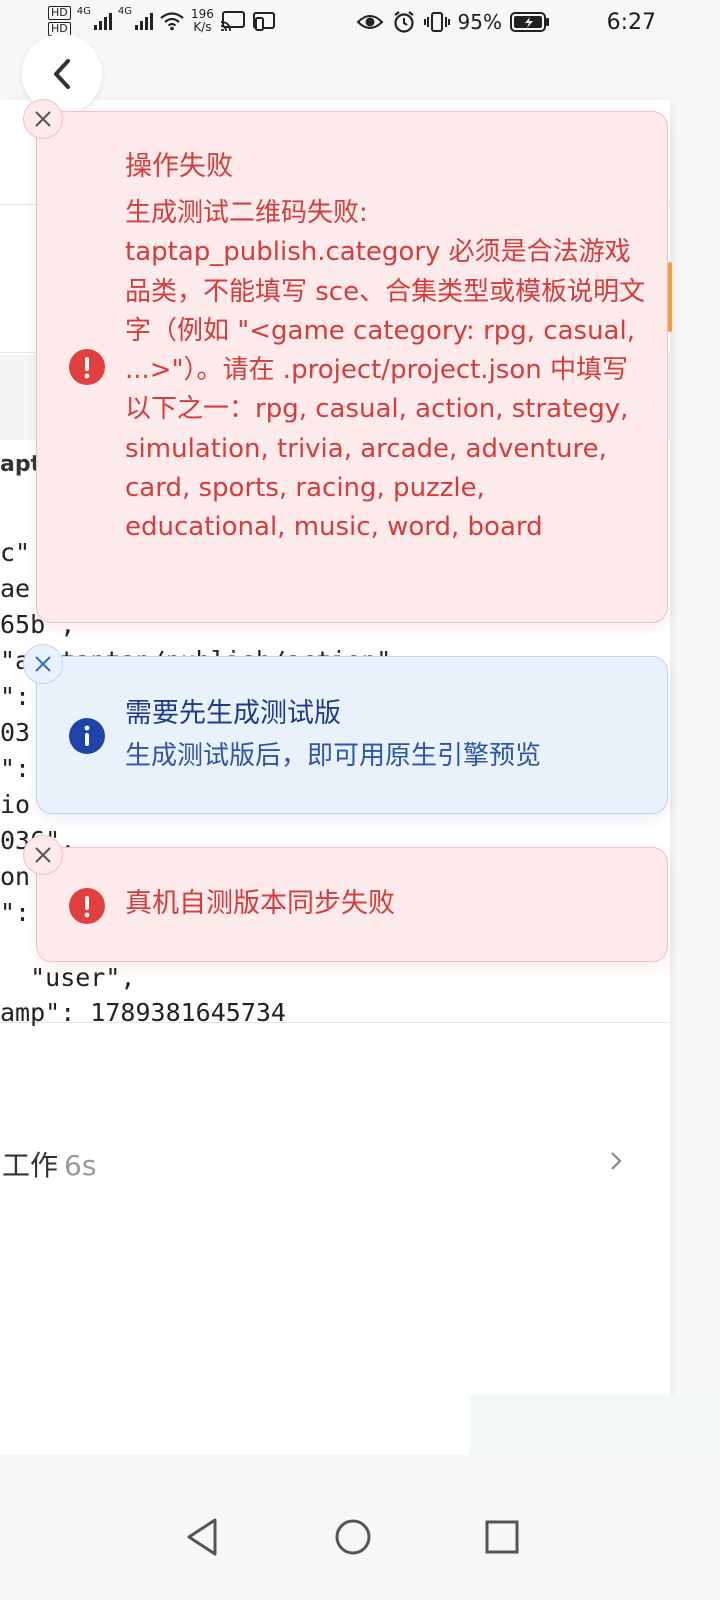 The height and width of the screenshot is (1600, 720). Describe the element at coordinates (695, 777) in the screenshot. I see `side-backdrop` at that location.